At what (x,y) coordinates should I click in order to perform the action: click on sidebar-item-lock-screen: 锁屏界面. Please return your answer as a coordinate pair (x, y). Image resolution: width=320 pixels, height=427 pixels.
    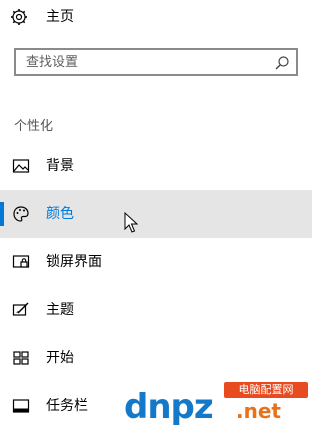
    Looking at the image, I should click on (156, 262).